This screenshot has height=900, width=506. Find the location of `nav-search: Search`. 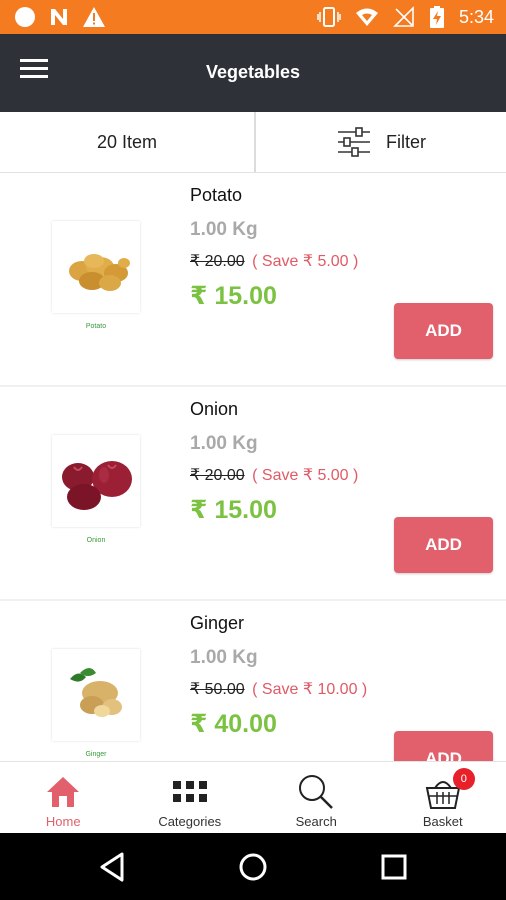

nav-search: Search is located at coordinates (316, 798).